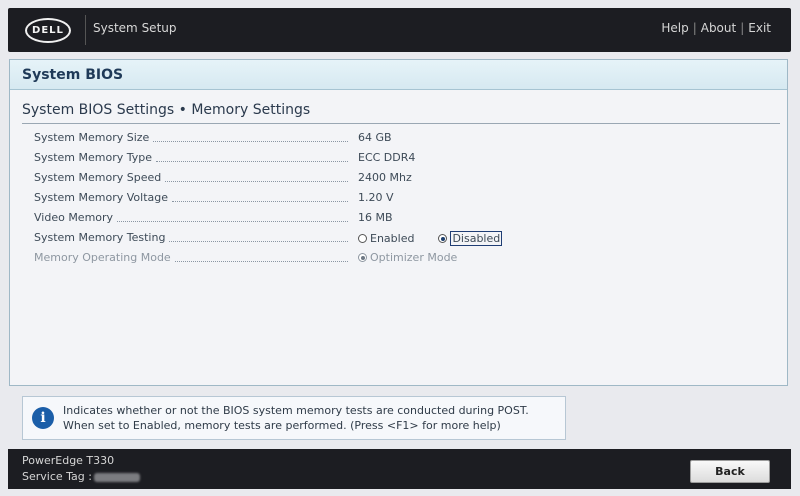 This screenshot has width=800, height=496. What do you see at coordinates (74, 217) in the screenshot?
I see `setting-label: Video Memory` at bounding box center [74, 217].